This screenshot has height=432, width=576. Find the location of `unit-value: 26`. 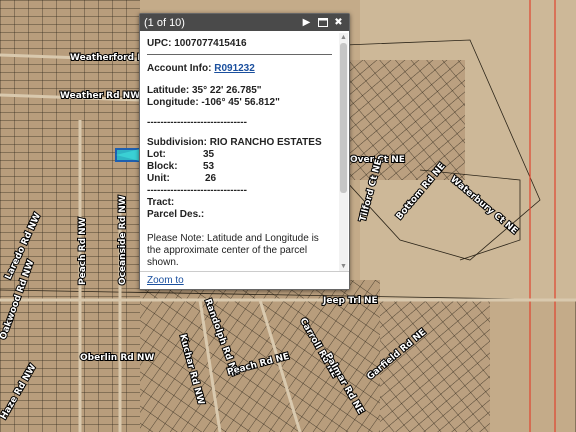

unit-value: 26 is located at coordinates (211, 178).